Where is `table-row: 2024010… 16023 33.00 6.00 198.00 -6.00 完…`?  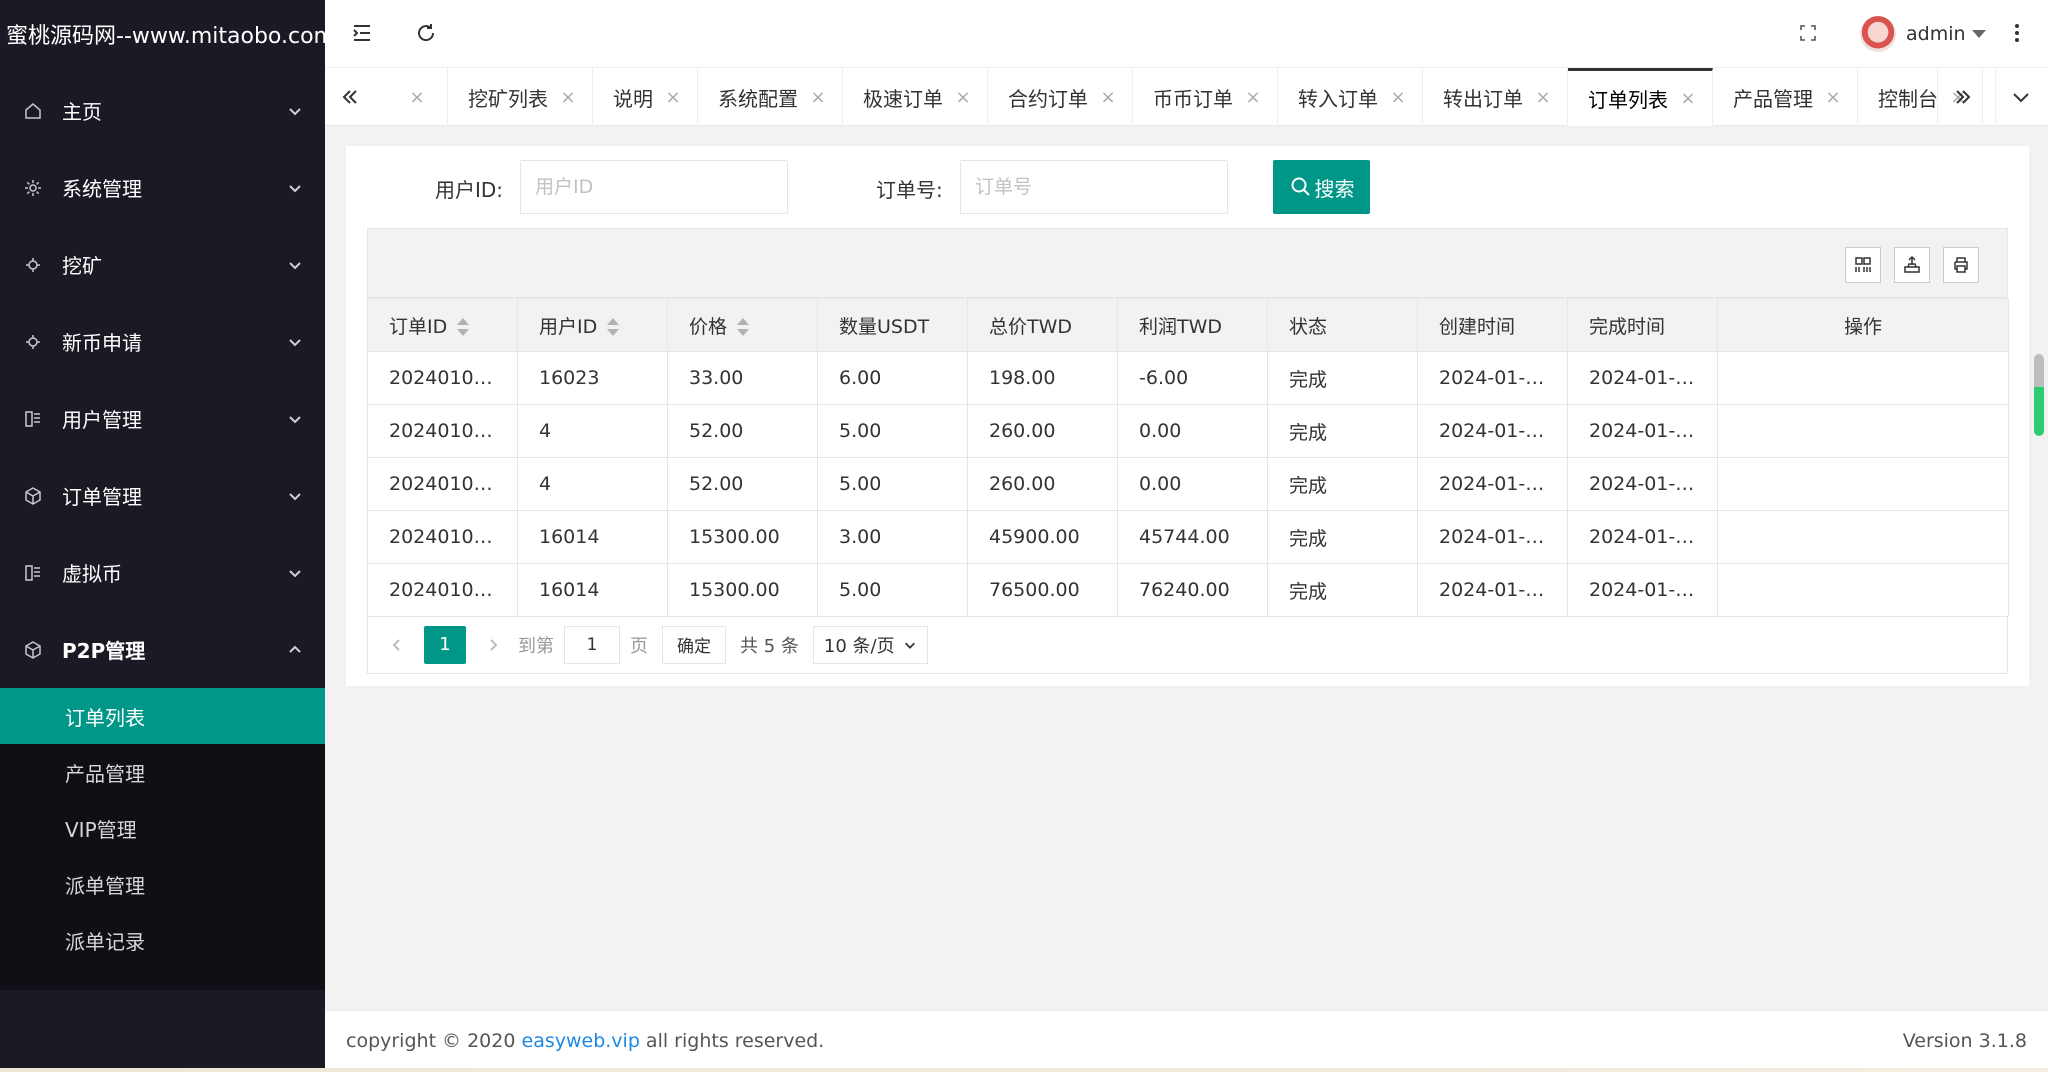 table-row: 2024010… 16023 33.00 6.00 198.00 -6.00 完… is located at coordinates (1188, 378).